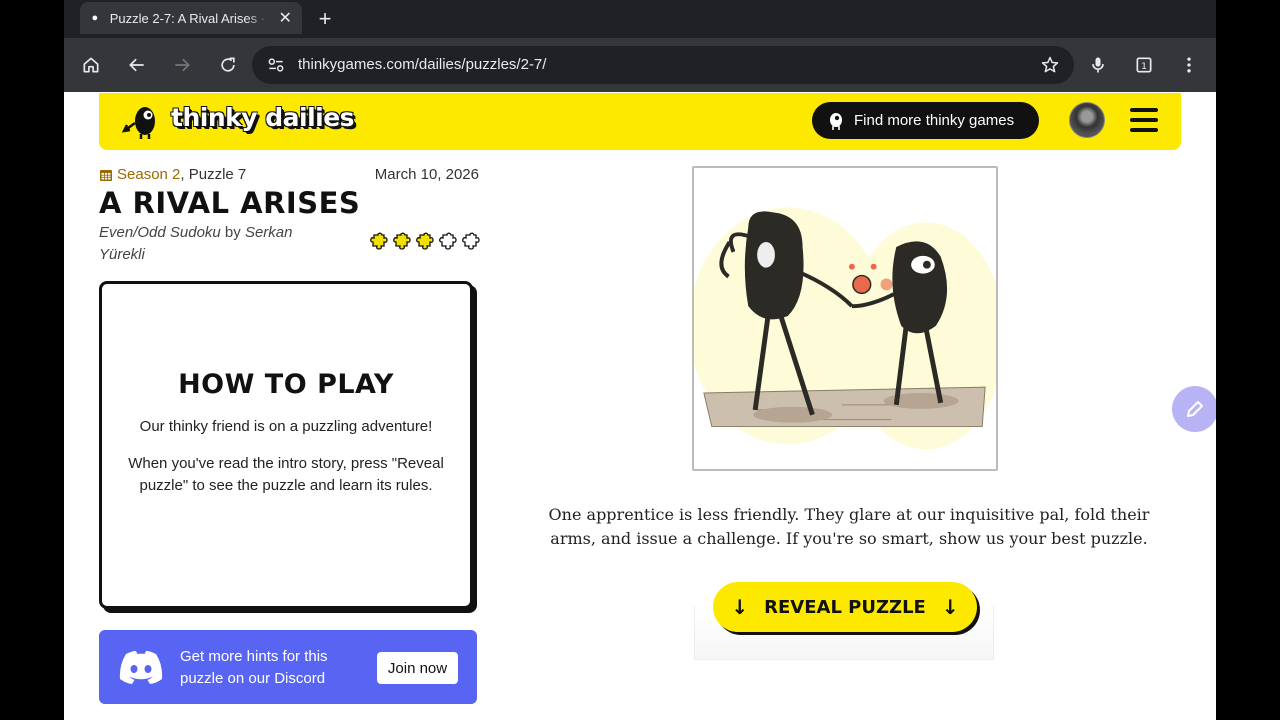  I want to click on find-more-games-button: Find more thinky games, so click(925, 120).